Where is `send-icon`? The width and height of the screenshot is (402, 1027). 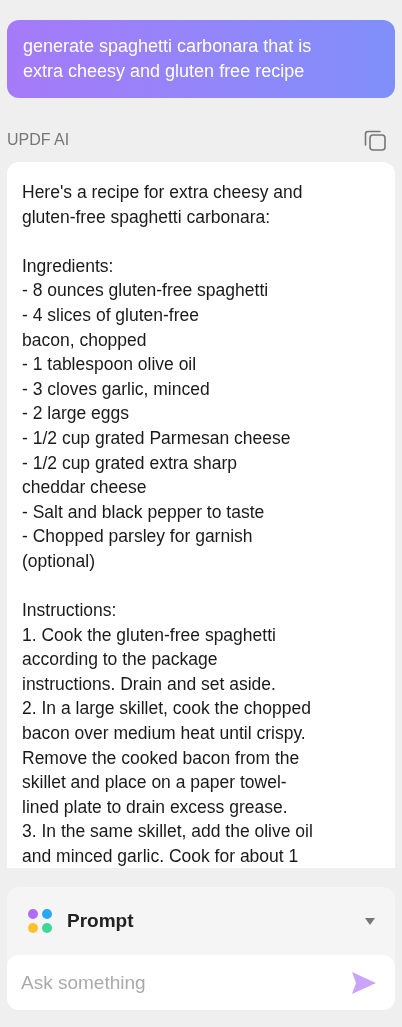 send-icon is located at coordinates (364, 983).